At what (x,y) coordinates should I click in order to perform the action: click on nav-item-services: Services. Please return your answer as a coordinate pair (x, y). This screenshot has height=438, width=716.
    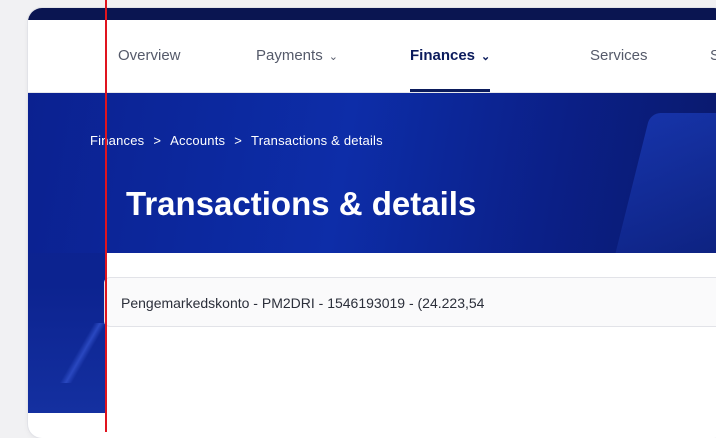
    Looking at the image, I should click on (619, 56).